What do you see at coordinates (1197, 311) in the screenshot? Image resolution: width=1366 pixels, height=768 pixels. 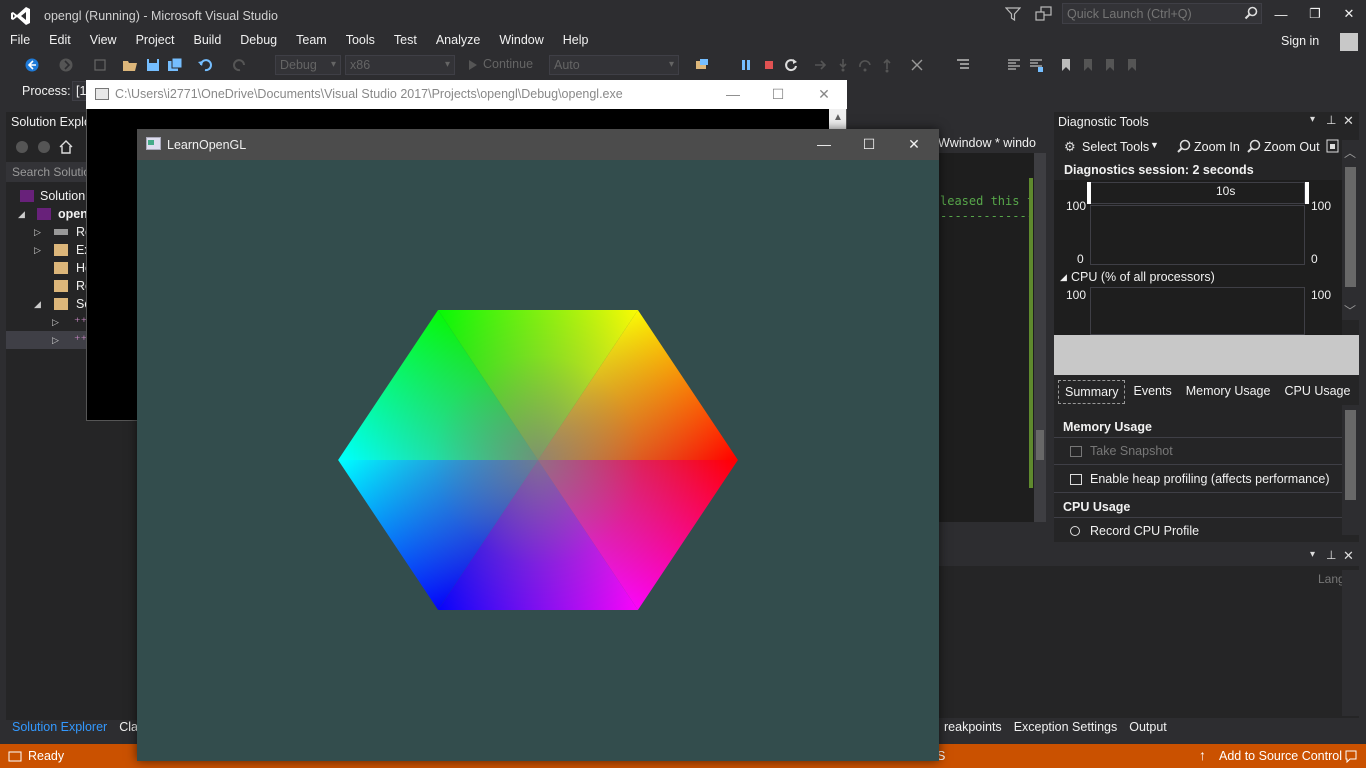 I see `cpu-graph` at bounding box center [1197, 311].